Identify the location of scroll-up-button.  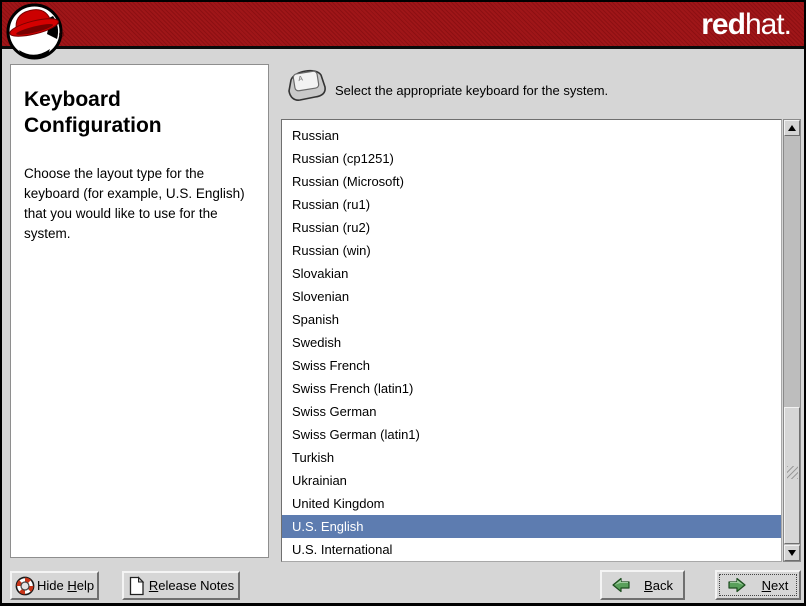
(792, 128).